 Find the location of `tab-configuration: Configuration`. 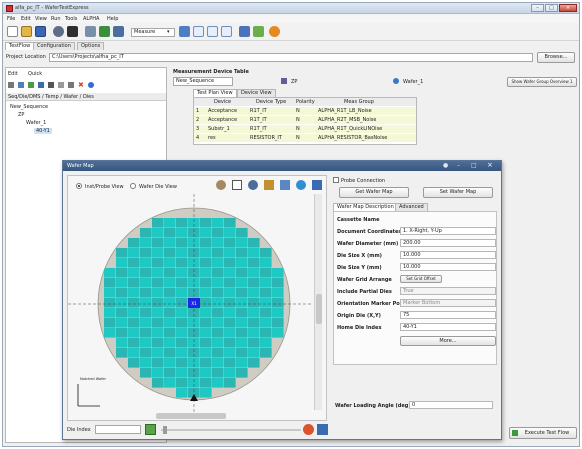

tab-configuration: Configuration is located at coordinates (54, 46).